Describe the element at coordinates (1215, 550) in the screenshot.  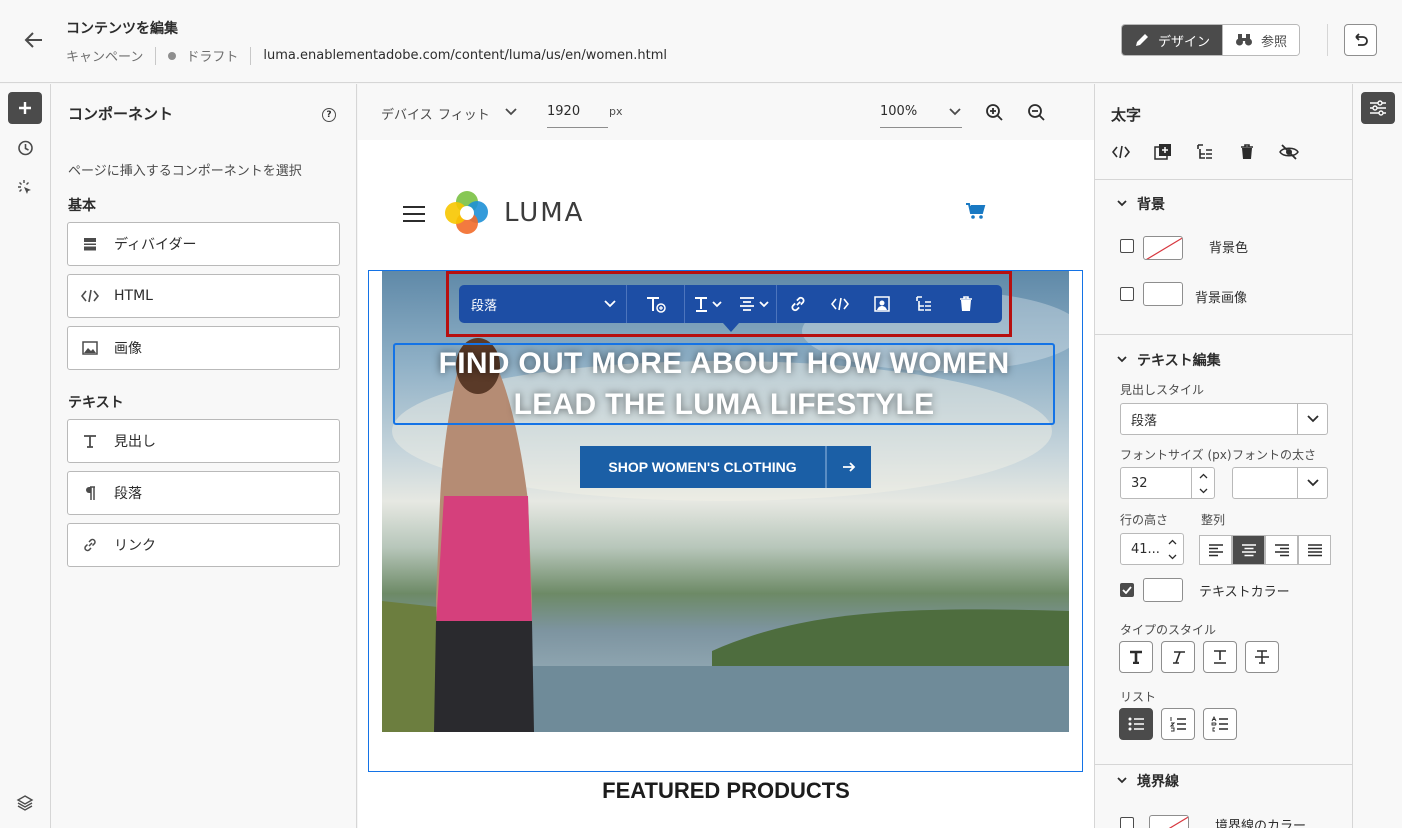
I see `align-left-icon` at that location.